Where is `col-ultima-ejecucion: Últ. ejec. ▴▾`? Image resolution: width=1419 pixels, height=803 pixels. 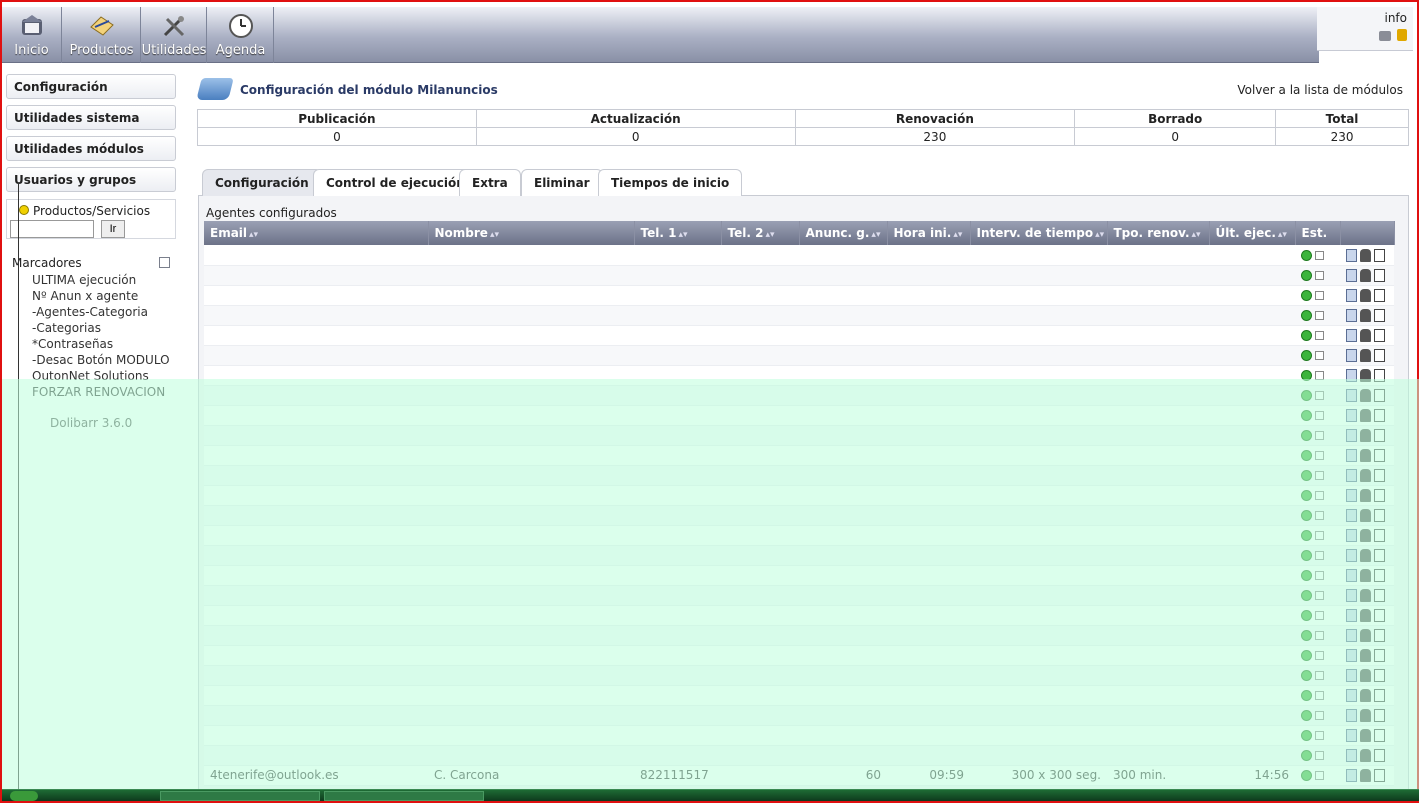 col-ultima-ejecucion: Últ. ejec. ▴▾ is located at coordinates (1252, 233).